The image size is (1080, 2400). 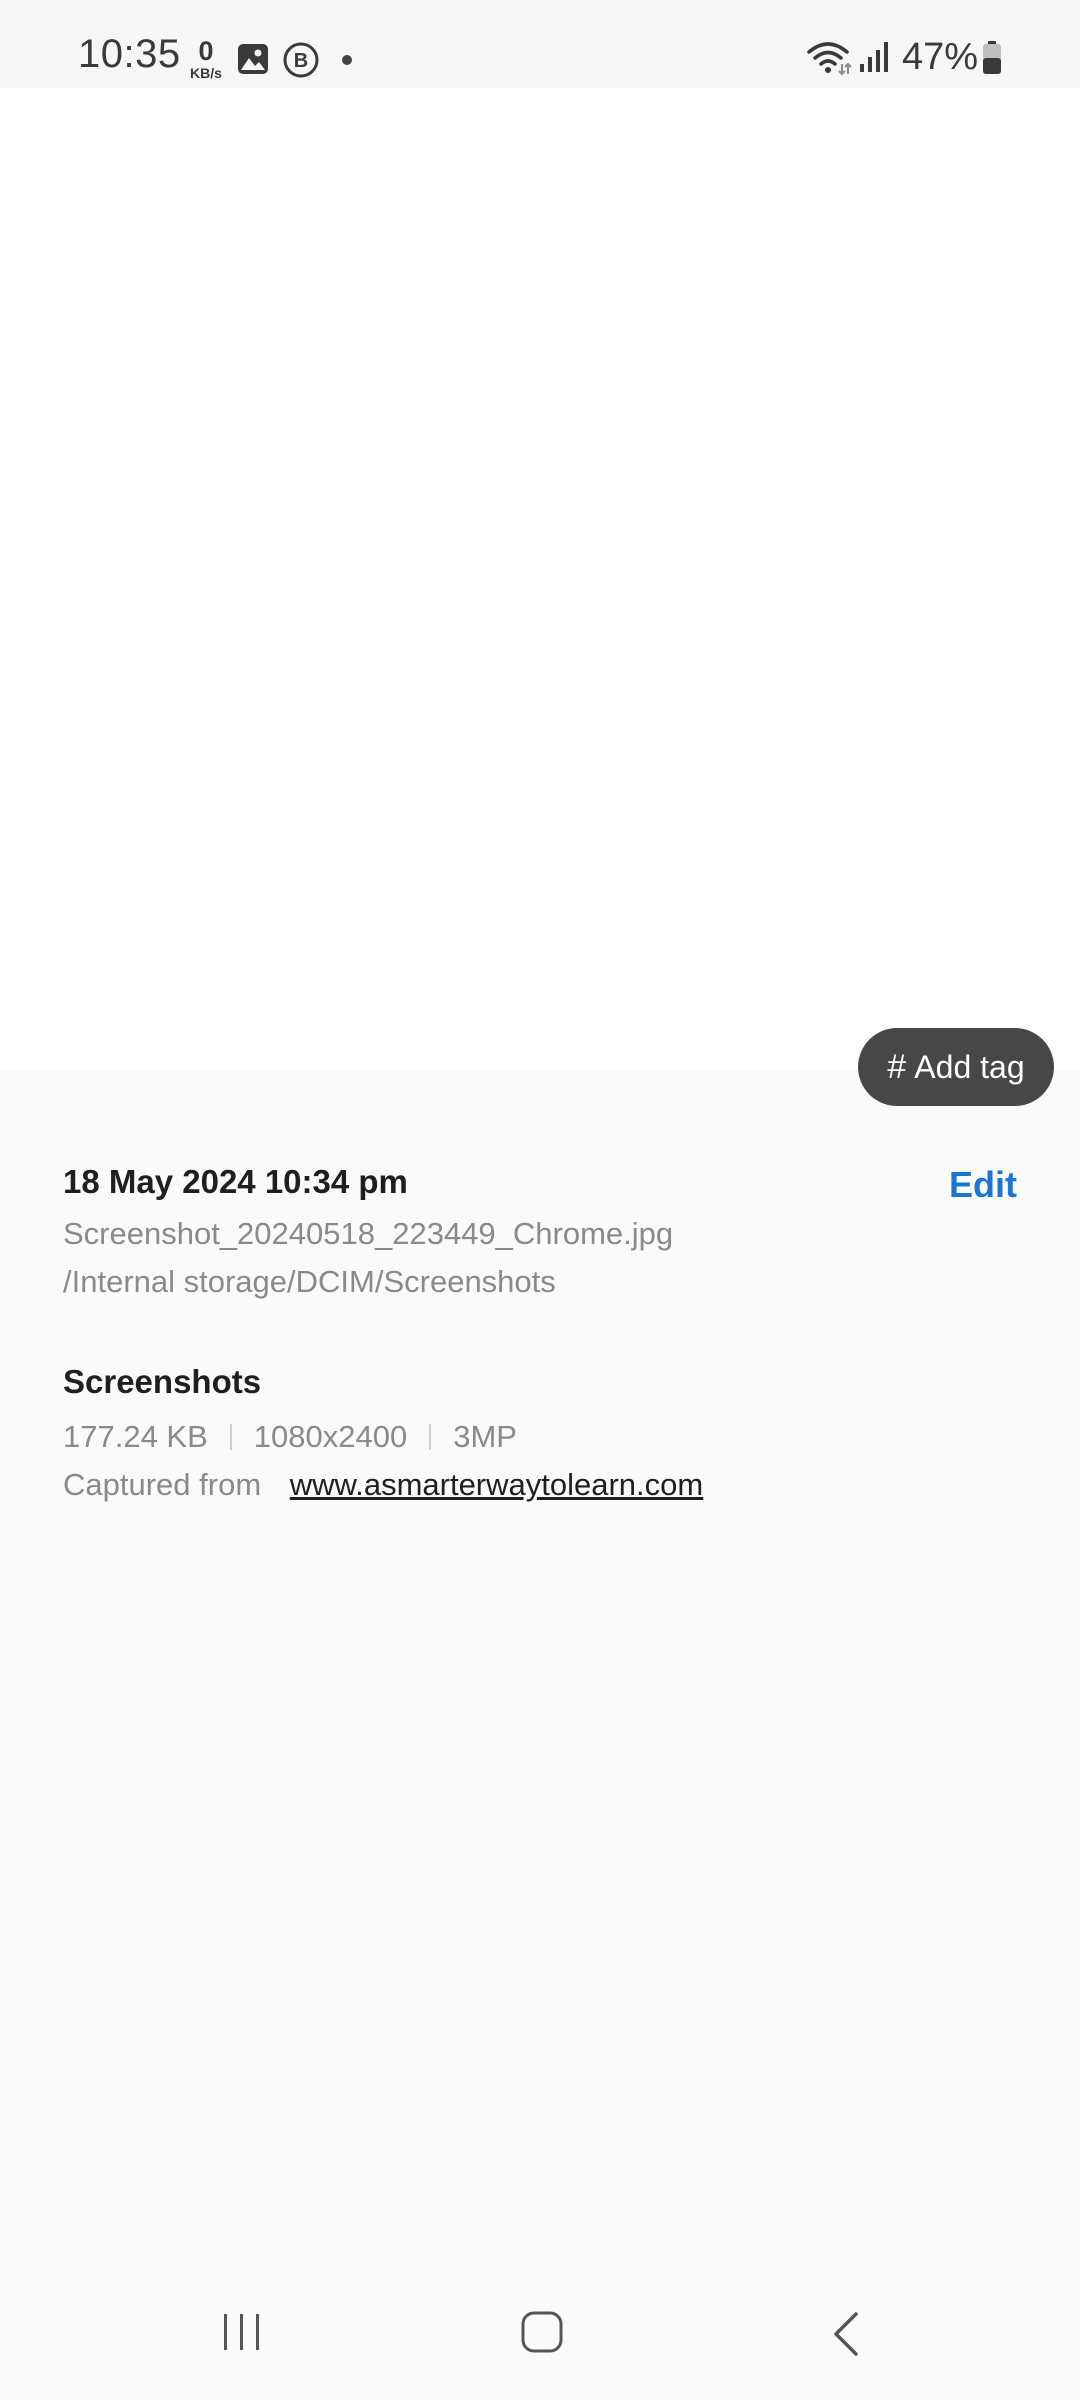 What do you see at coordinates (846, 2334) in the screenshot?
I see `back-icon` at bounding box center [846, 2334].